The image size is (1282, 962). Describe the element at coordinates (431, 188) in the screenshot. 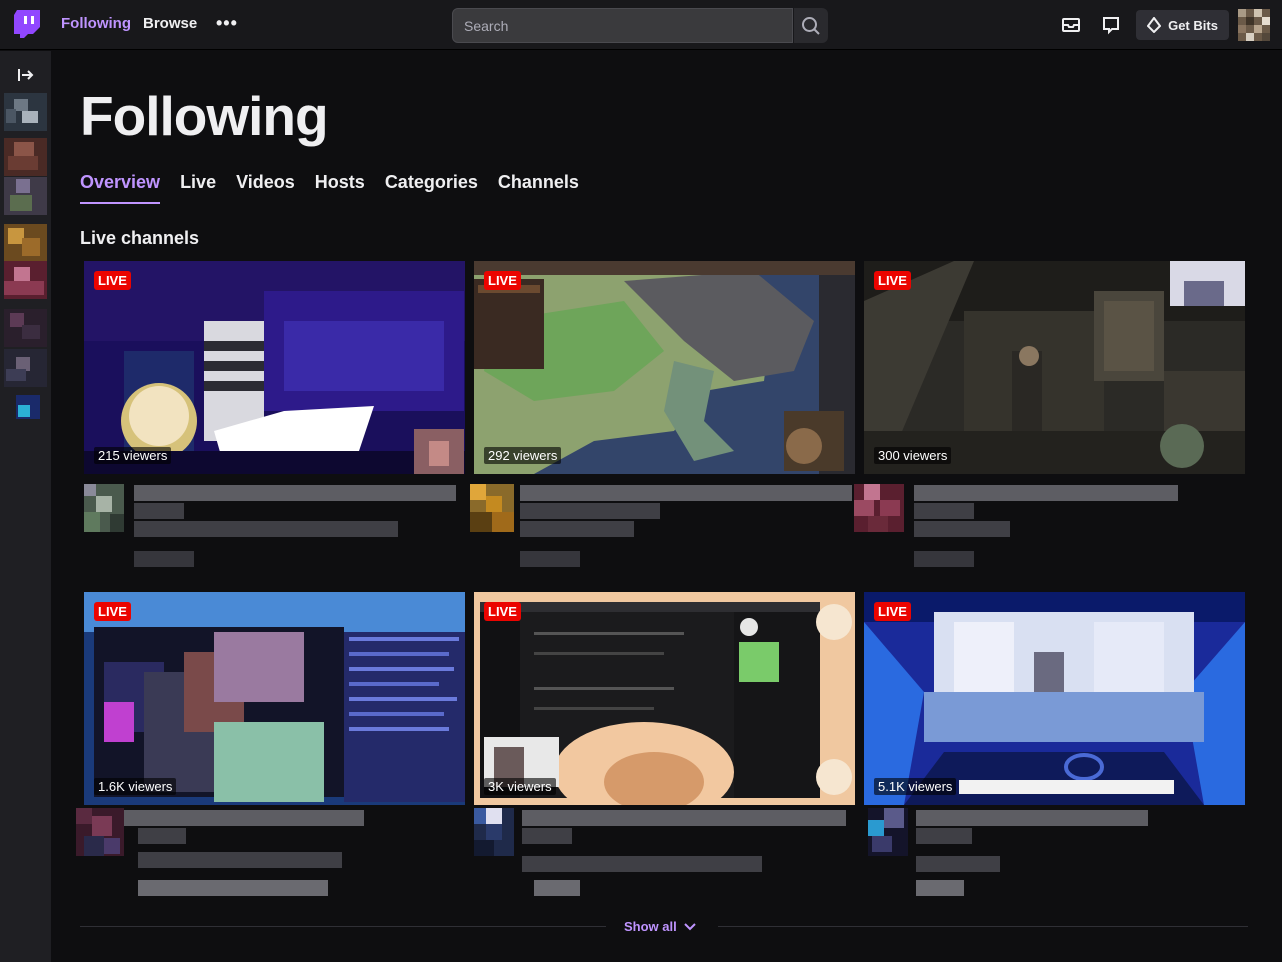

I see `tab-categories: Categories` at that location.